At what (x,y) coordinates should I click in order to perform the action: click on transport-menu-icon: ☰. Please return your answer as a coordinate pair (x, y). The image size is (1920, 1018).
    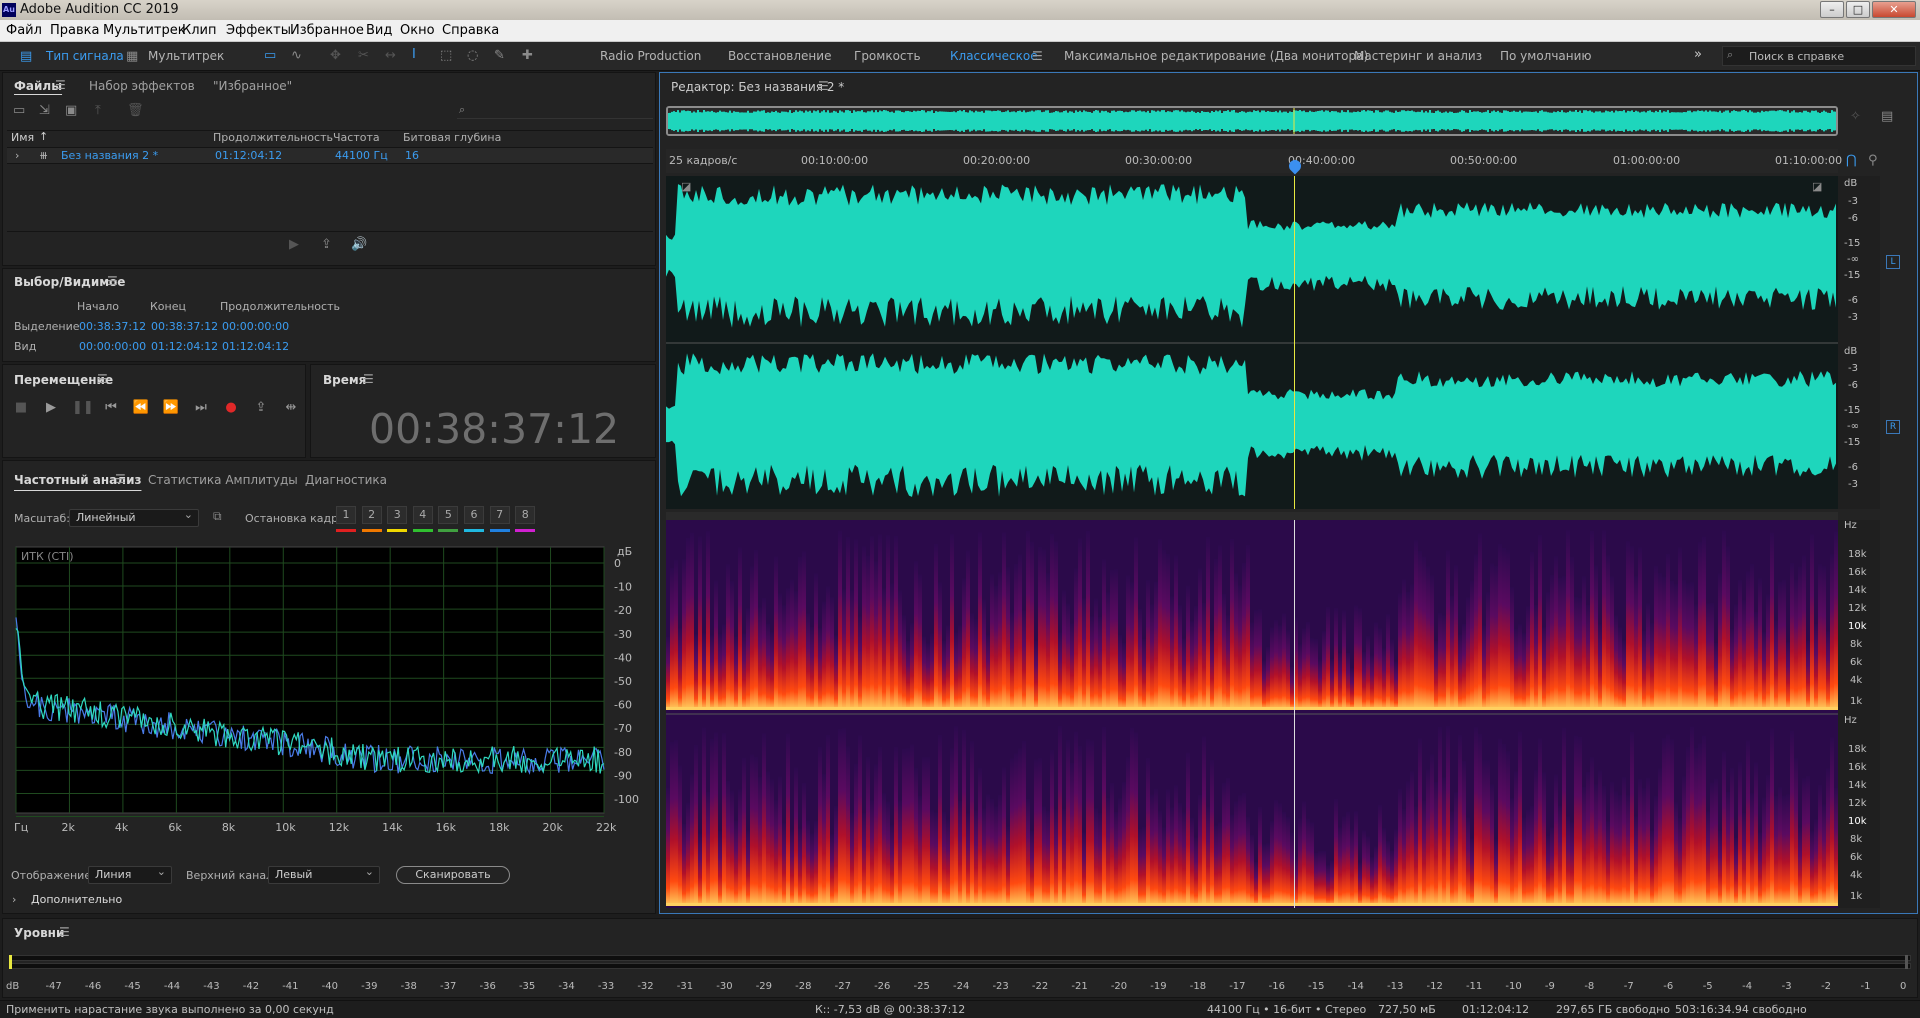
    Looking at the image, I should click on (102, 379).